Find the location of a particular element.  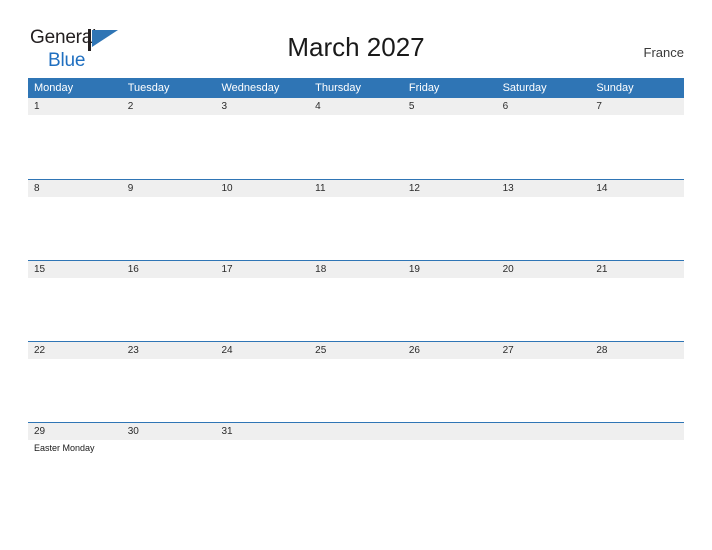

week-date-band: 29 30 31 is located at coordinates (356, 431).